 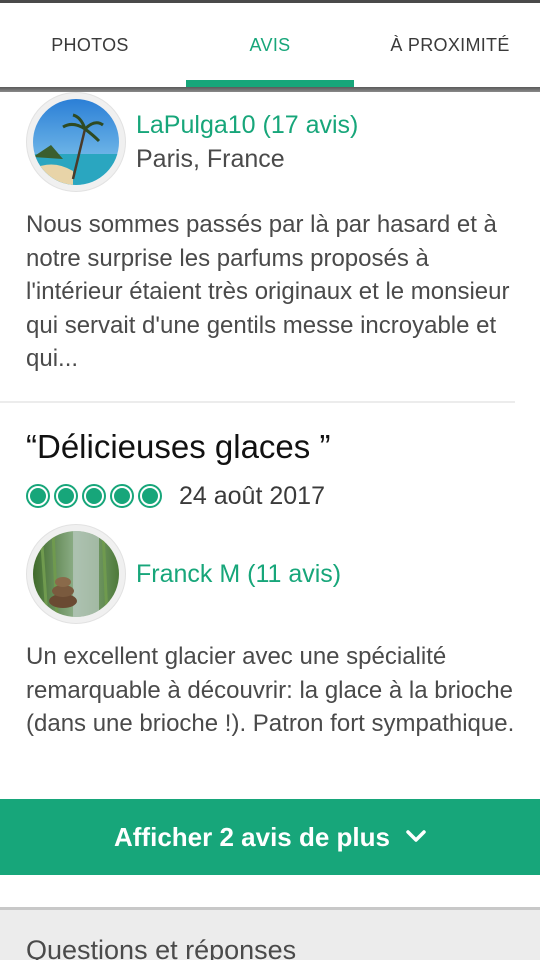 I want to click on reviewer-name: Franck M (11 avis), so click(x=238, y=574).